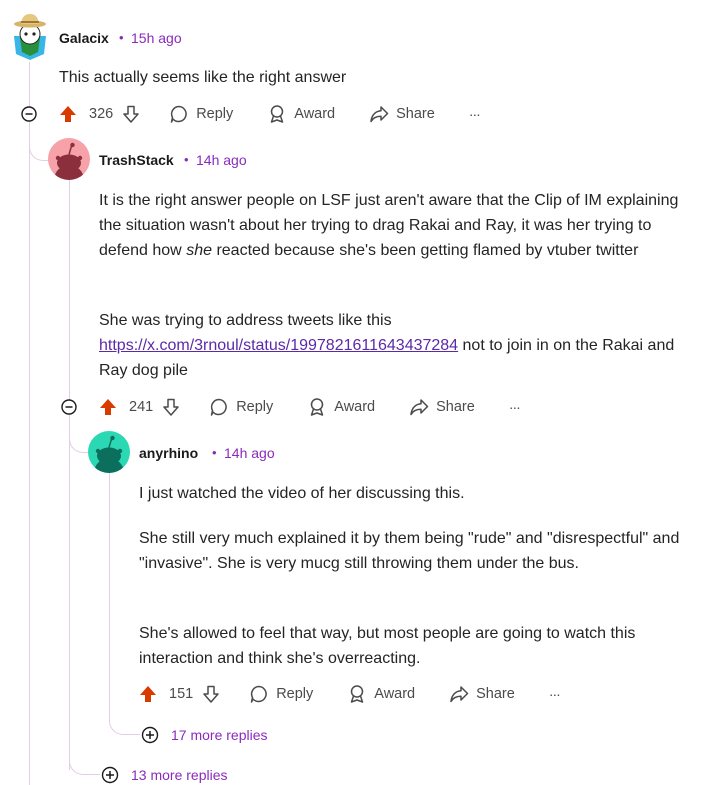  What do you see at coordinates (29, 423) in the screenshot?
I see `thread-line-galacix` at bounding box center [29, 423].